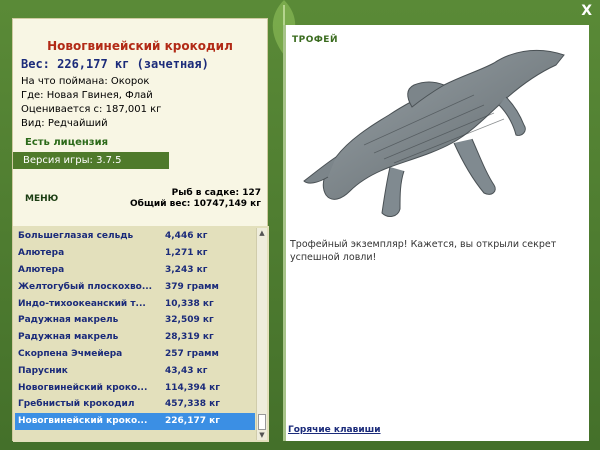 Image resolution: width=600 pixels, height=450 pixels. What do you see at coordinates (189, 337) in the screenshot?
I see `fish-weight: 28,319 кг` at bounding box center [189, 337].